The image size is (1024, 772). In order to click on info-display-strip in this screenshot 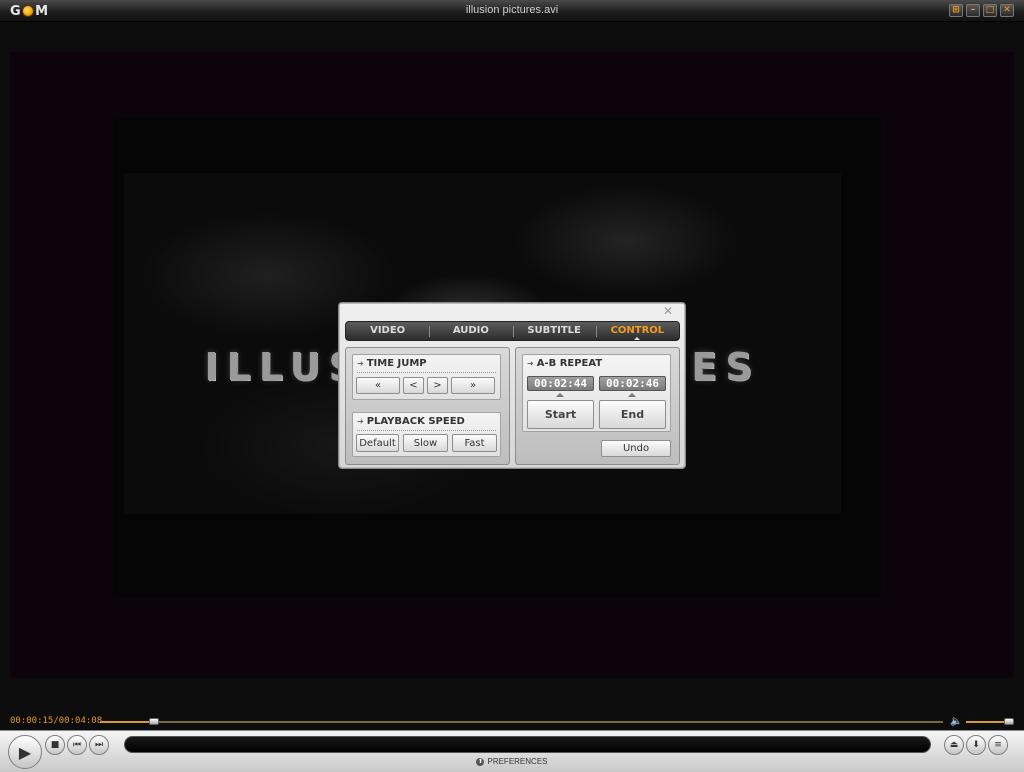, I will do `click(527, 744)`.